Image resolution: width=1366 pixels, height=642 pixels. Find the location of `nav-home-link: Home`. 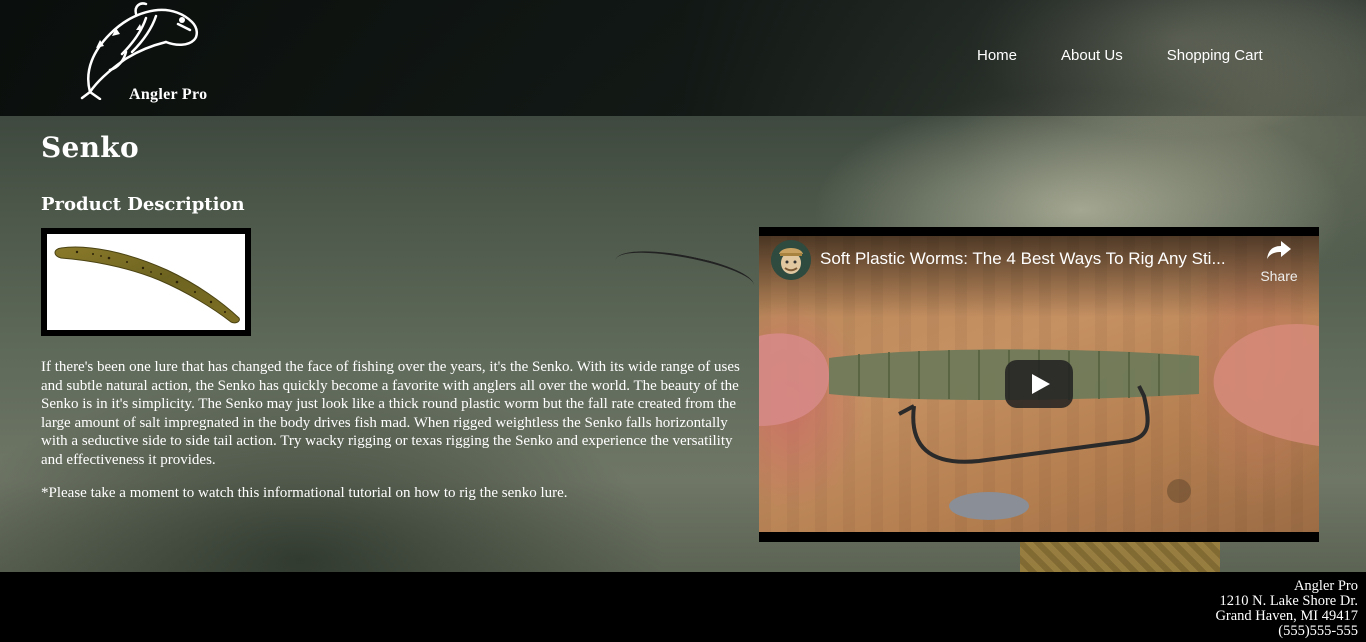

nav-home-link: Home is located at coordinates (997, 55).